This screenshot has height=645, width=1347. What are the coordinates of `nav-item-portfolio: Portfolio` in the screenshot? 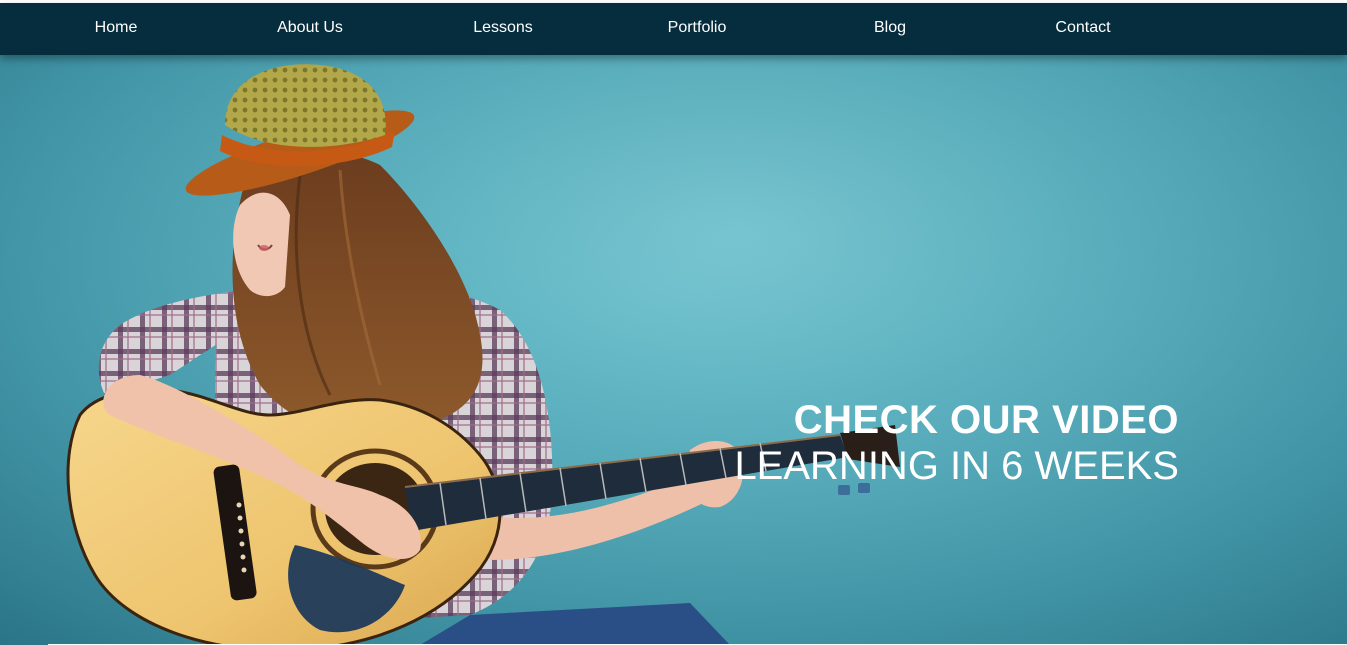 It's located at (697, 29).